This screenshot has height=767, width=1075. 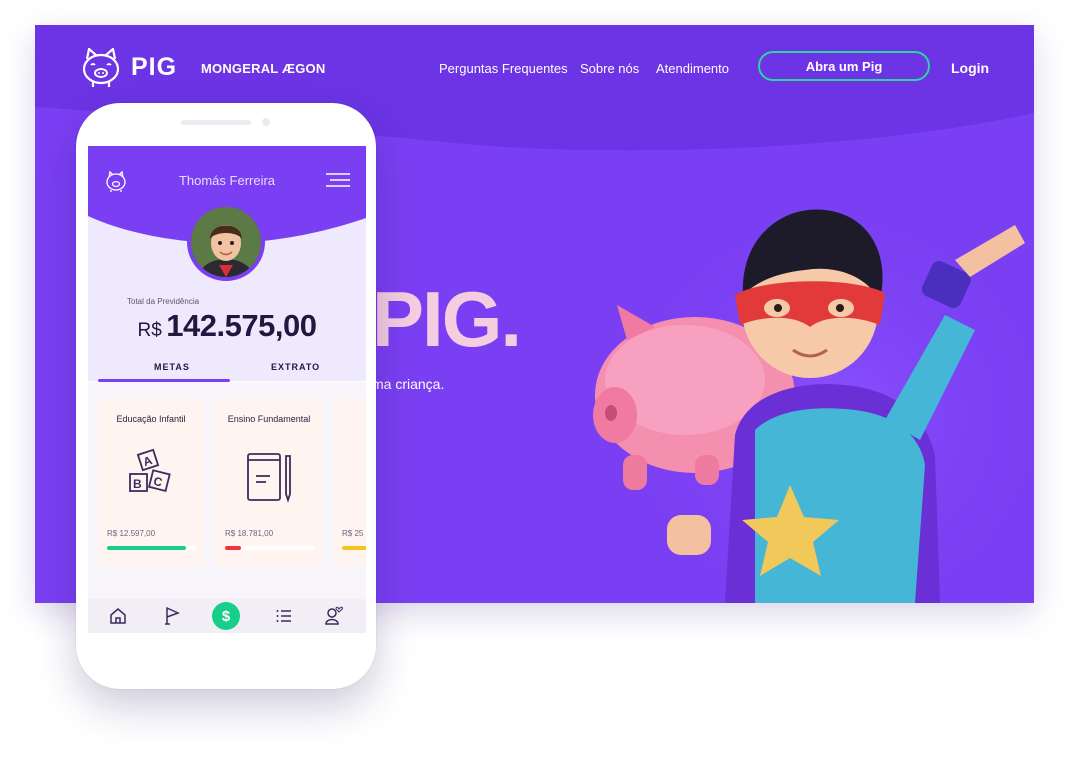 What do you see at coordinates (284, 616) in the screenshot?
I see `list-icon` at bounding box center [284, 616].